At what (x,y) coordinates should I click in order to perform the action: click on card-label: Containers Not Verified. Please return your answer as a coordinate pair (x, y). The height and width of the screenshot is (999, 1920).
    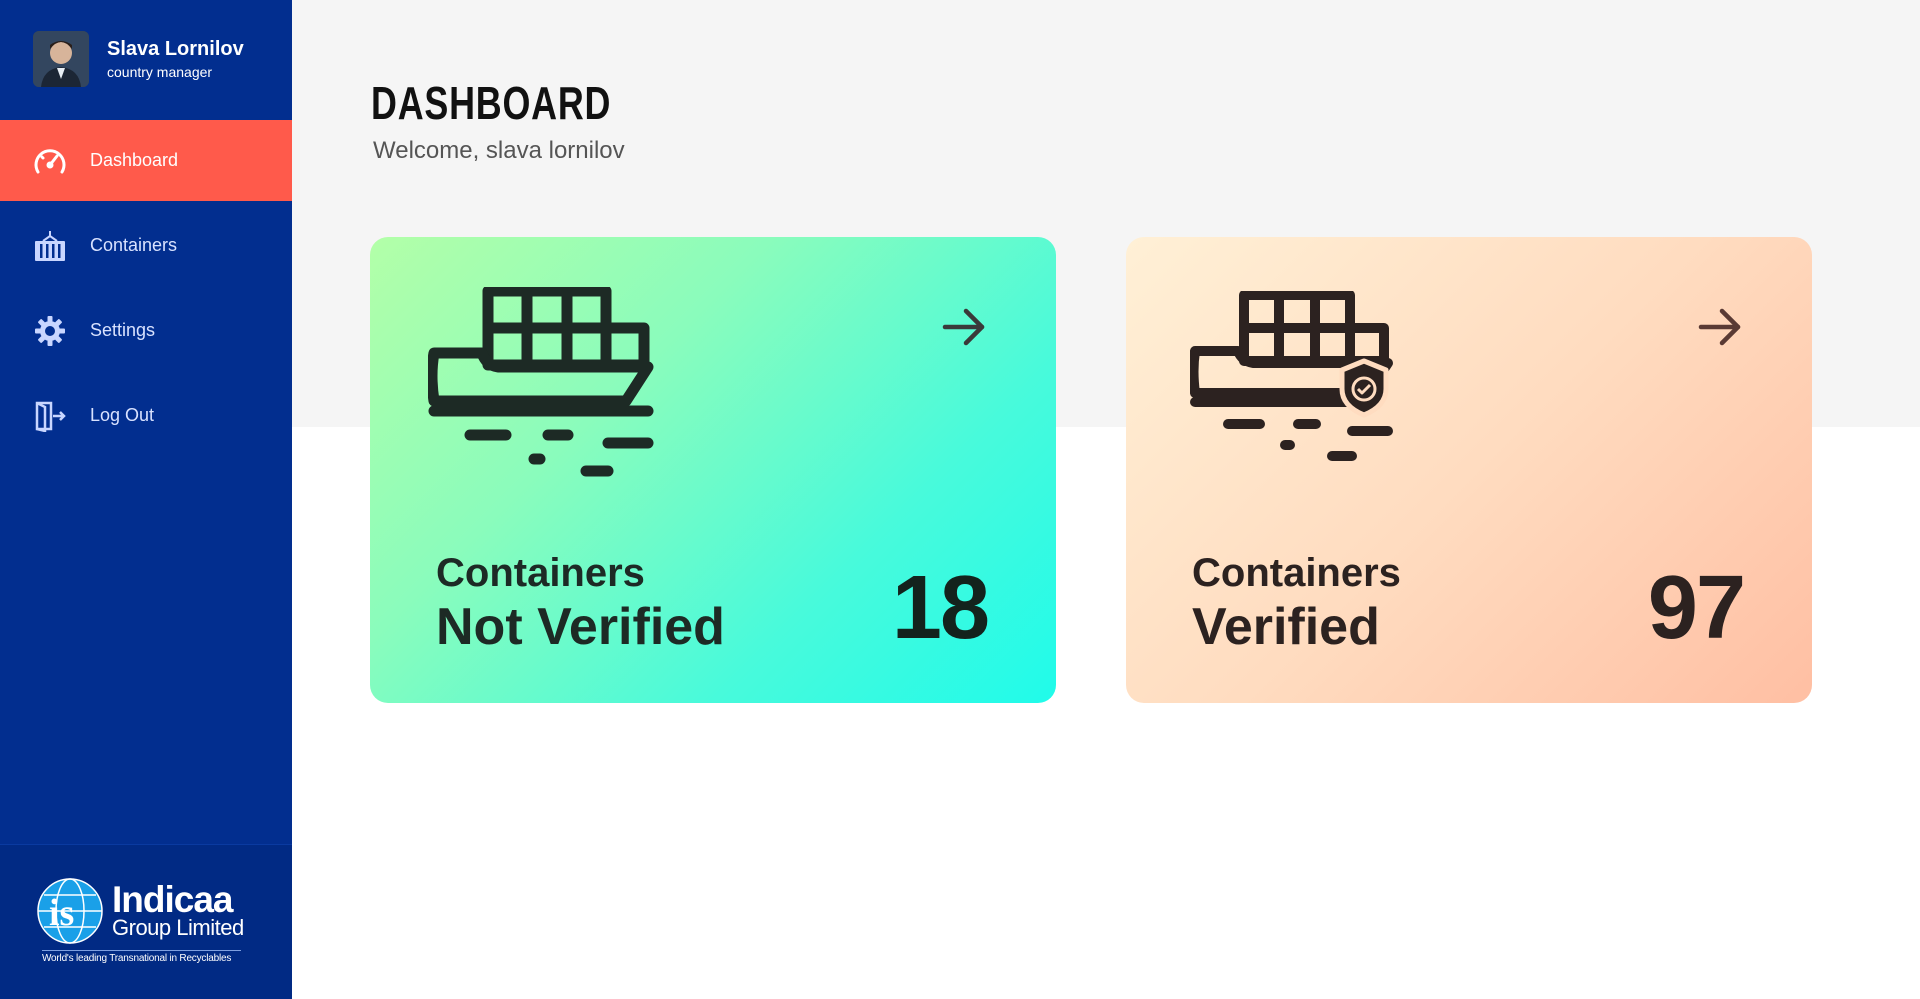
    Looking at the image, I should click on (580, 603).